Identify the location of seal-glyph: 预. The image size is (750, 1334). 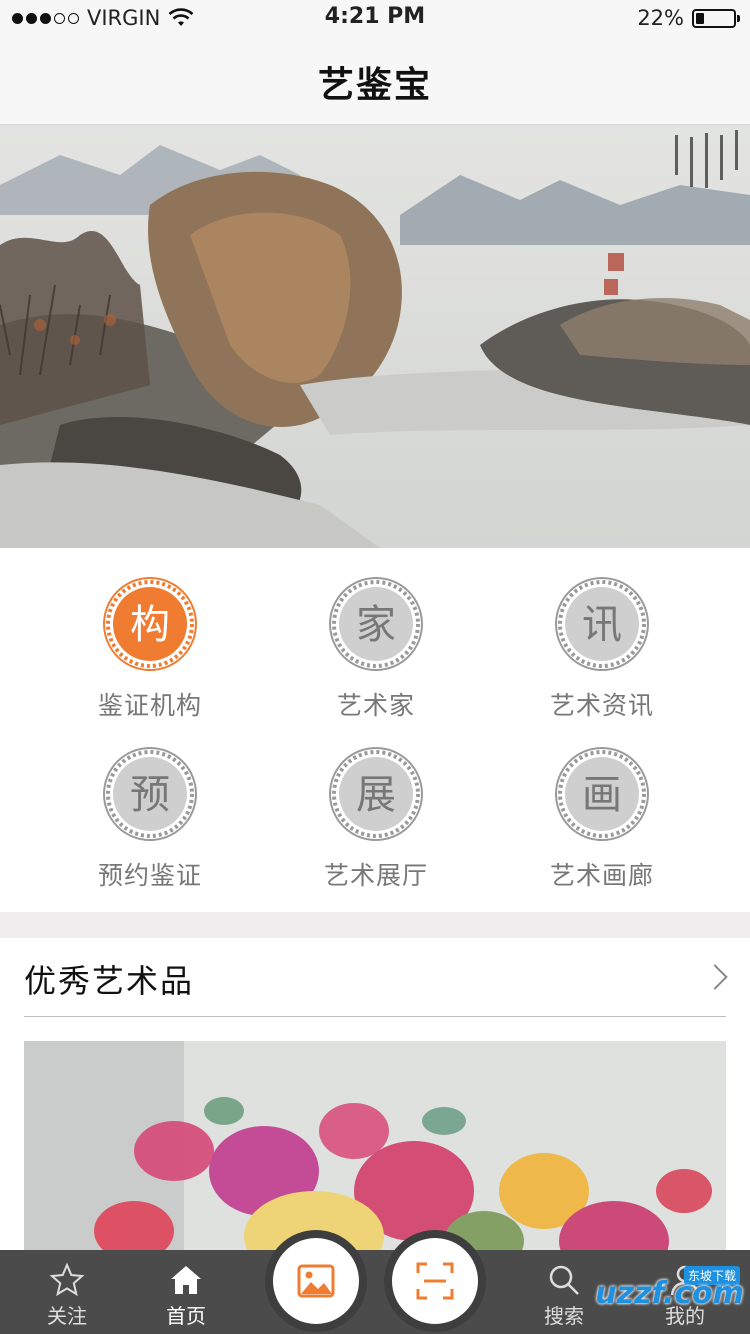
(150, 795).